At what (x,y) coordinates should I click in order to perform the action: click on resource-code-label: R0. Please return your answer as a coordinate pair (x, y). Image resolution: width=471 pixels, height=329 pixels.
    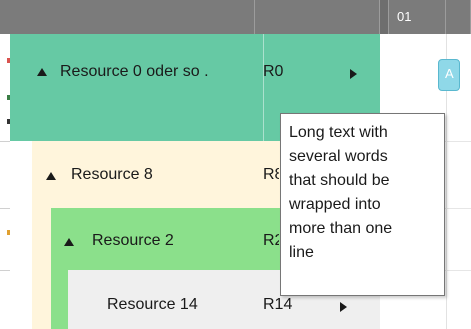
    Looking at the image, I should click on (273, 71).